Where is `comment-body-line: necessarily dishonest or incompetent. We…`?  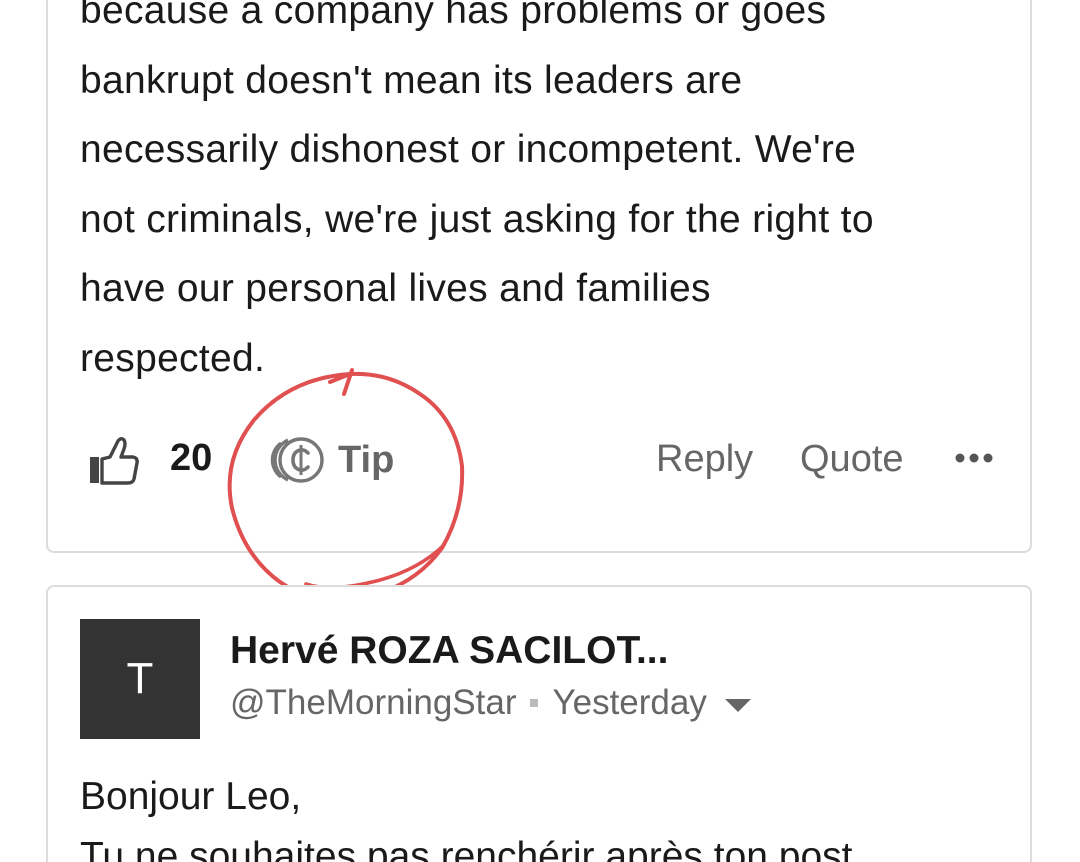
comment-body-line: necessarily dishonest or incompetent. We… is located at coordinates (468, 149).